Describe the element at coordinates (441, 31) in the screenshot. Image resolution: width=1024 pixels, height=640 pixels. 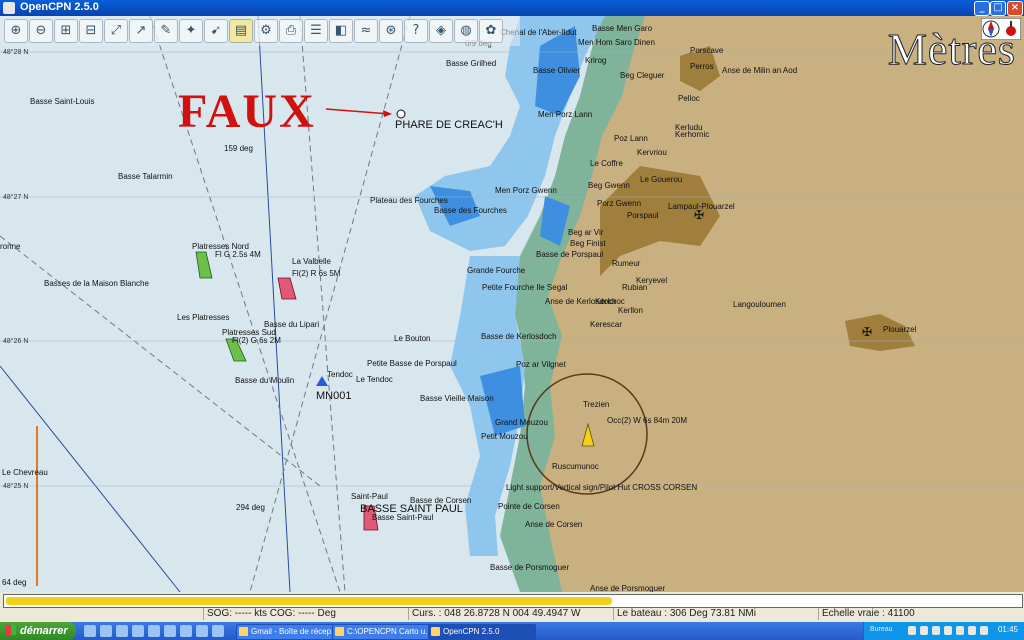
I see `ais-icon: ◈` at that location.